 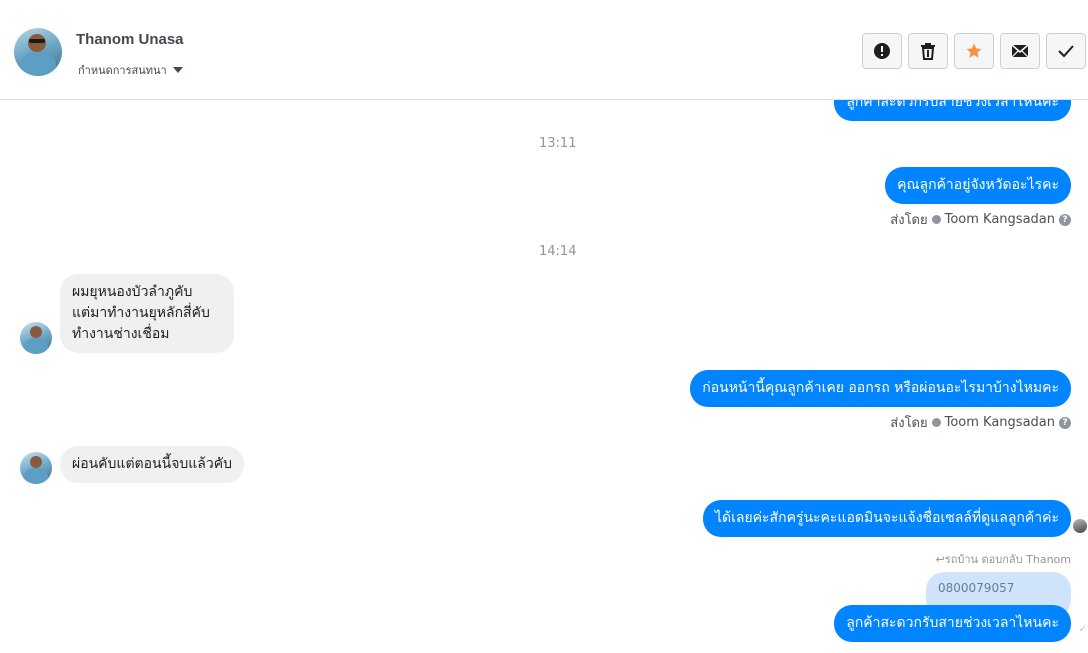 What do you see at coordinates (1007, 559) in the screenshot?
I see `reply-note-text: รถบ้าน ตอบกลับ Thanom` at bounding box center [1007, 559].